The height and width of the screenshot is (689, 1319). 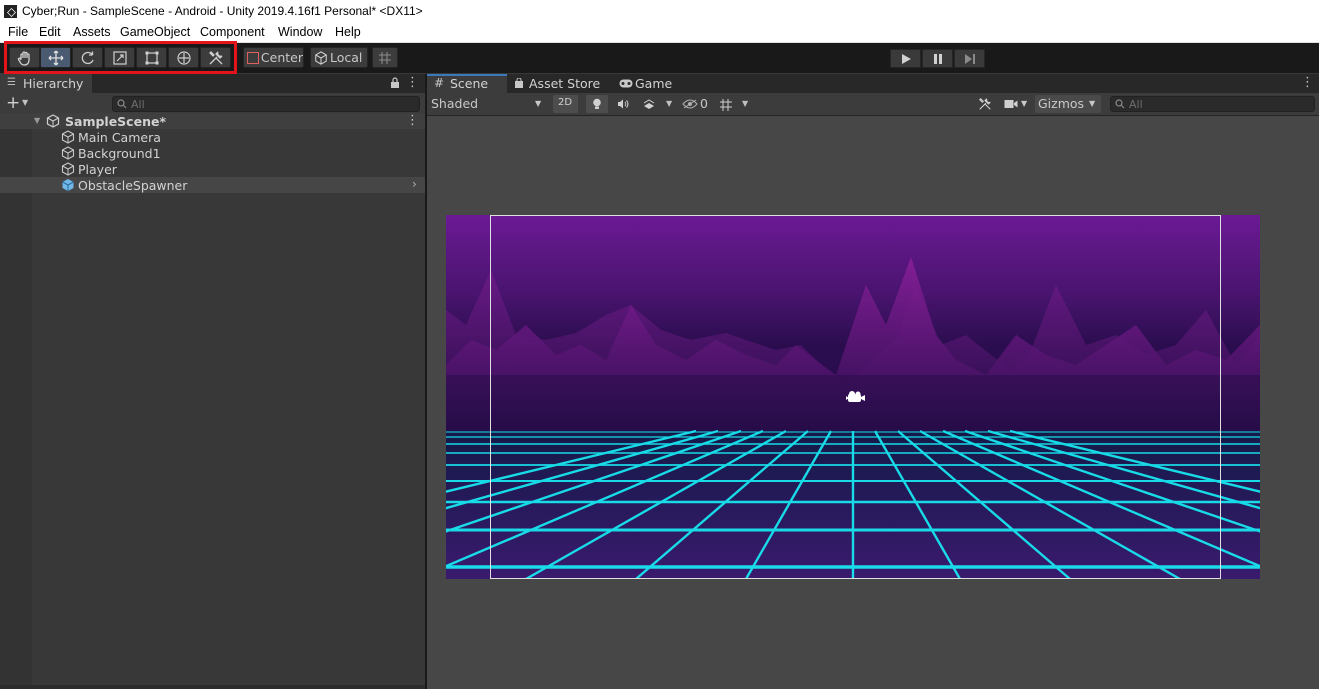 I want to click on hierarchy-item-label: Player, so click(x=97, y=169).